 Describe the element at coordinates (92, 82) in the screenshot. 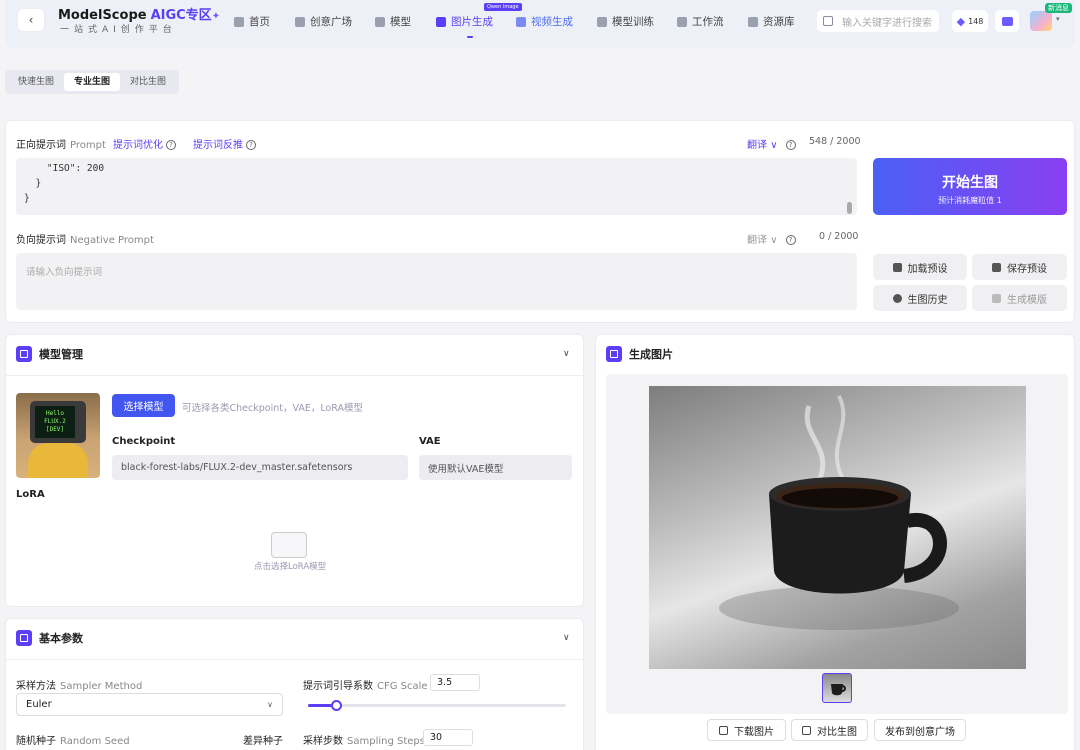

I see `tab-pro-gen: 专业生图` at that location.